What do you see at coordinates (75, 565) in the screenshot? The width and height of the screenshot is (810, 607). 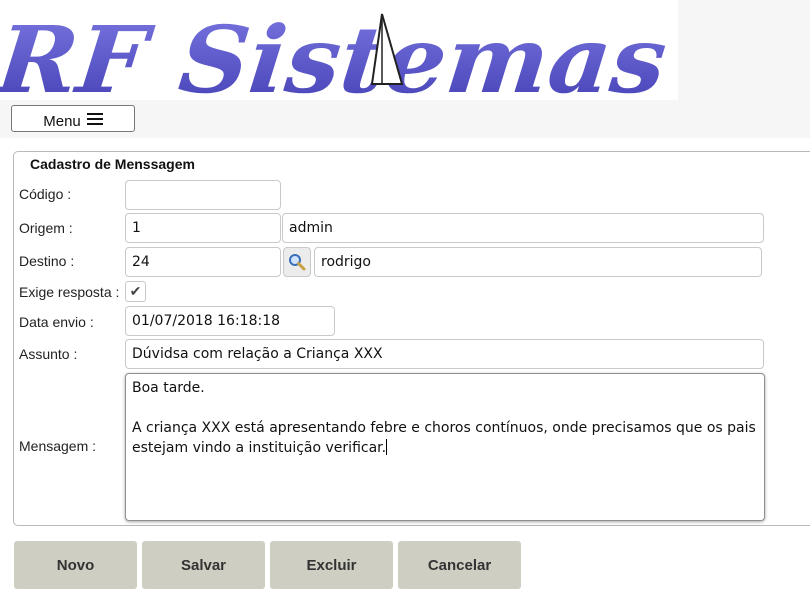 I see `novo-button: Novo` at bounding box center [75, 565].